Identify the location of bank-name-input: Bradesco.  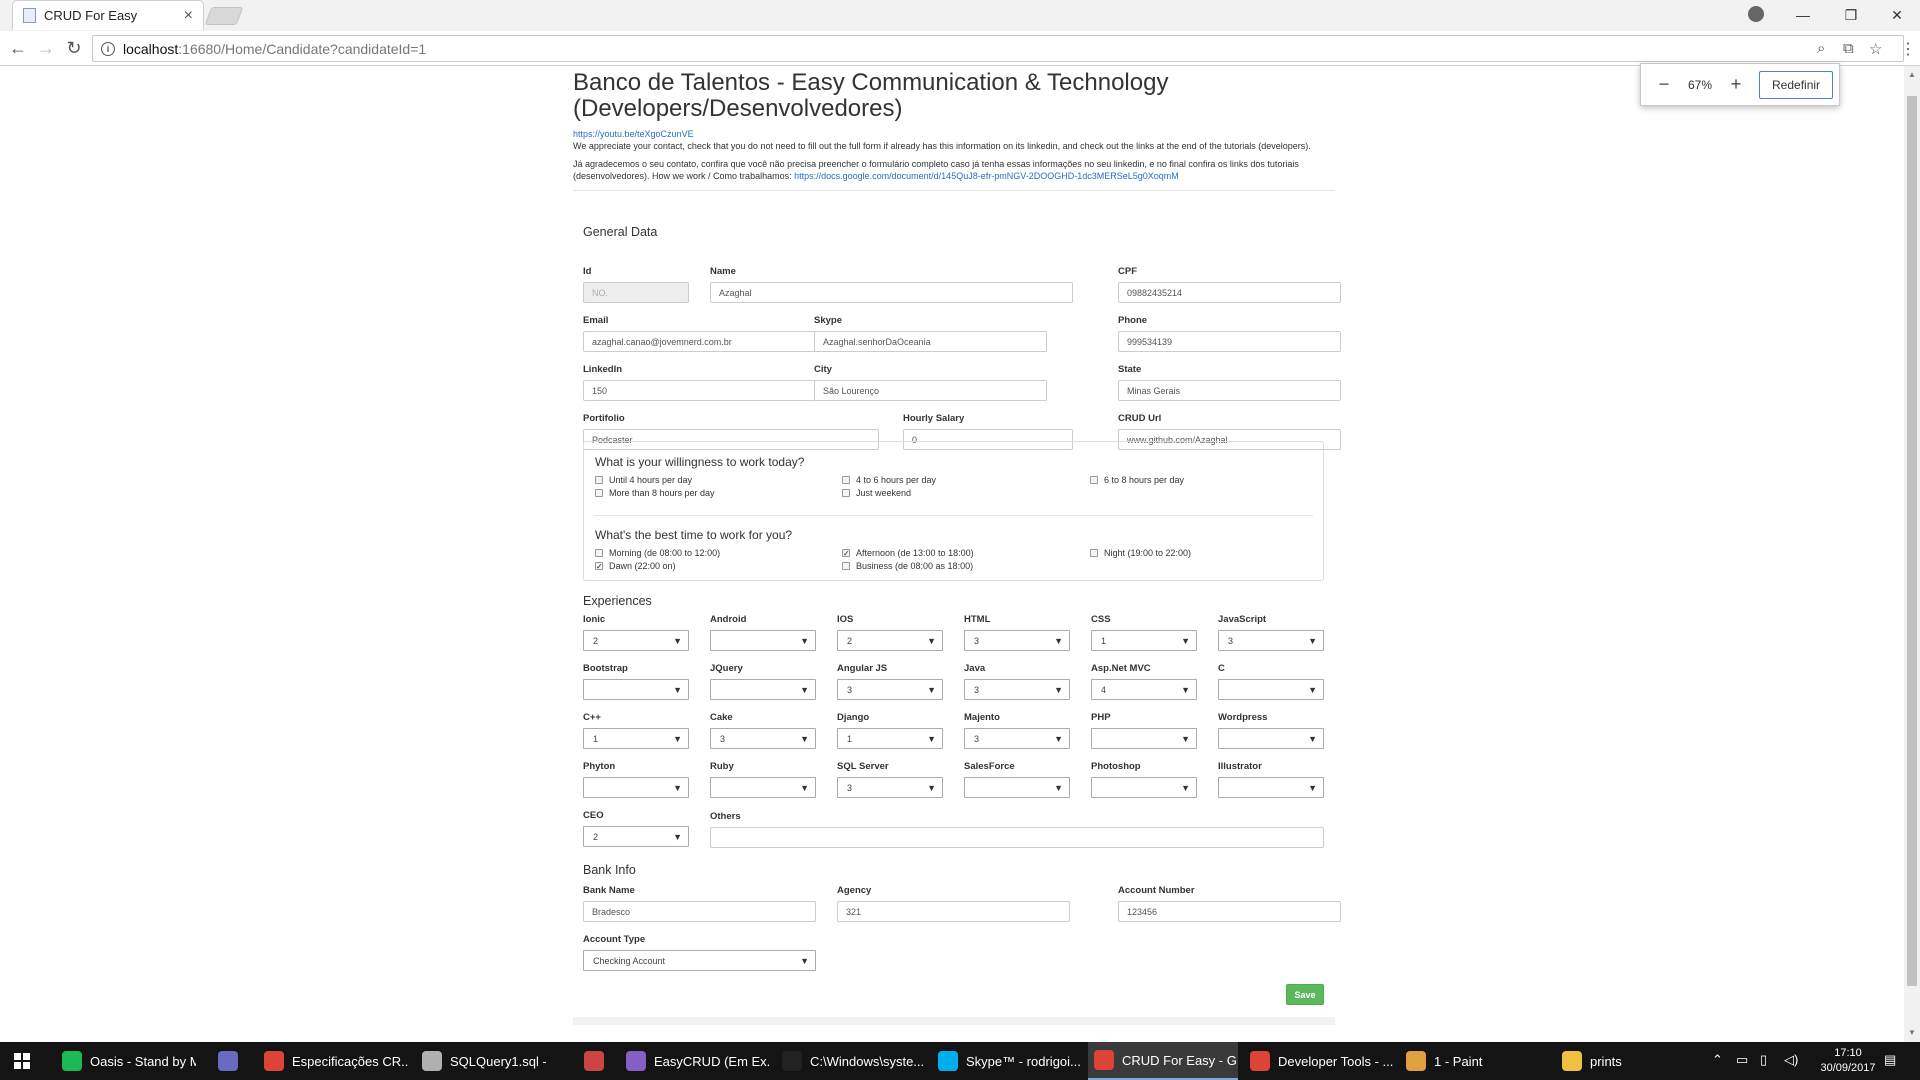
(699, 911).